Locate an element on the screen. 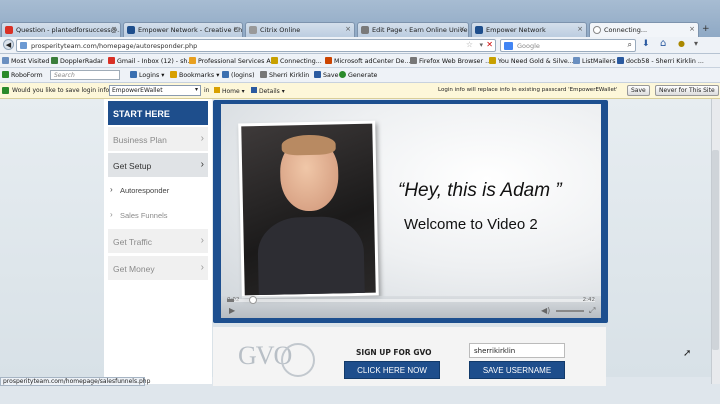  tab-edit-page: Edit Page ‹ Earn Online Universit... × is located at coordinates (413, 29).